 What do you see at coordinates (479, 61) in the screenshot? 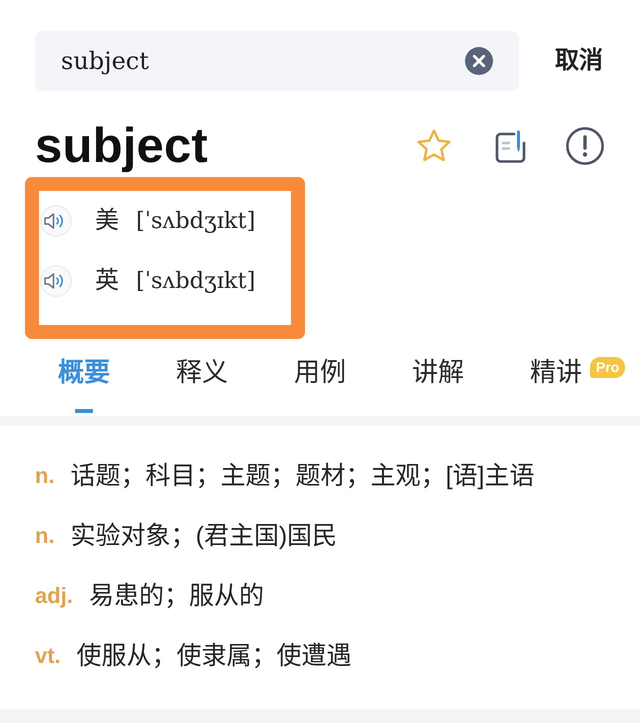
I see `clear-icon` at bounding box center [479, 61].